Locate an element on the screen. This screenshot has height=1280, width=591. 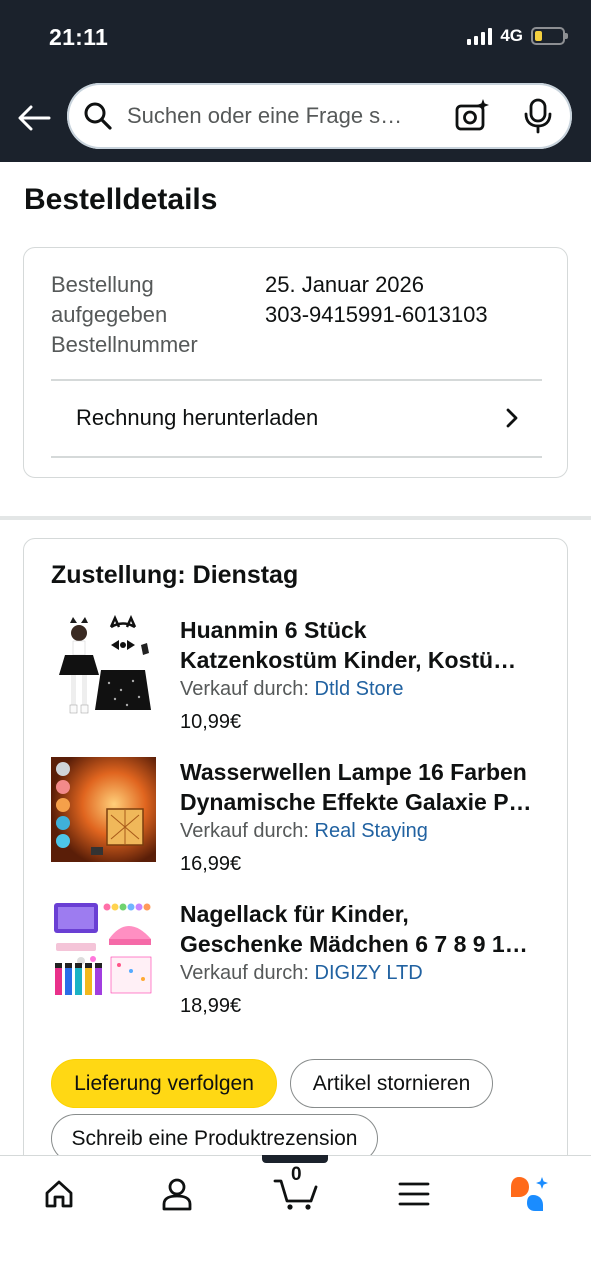
seller-info: Verkauf durch: Dtld Store is located at coordinates (291, 689).